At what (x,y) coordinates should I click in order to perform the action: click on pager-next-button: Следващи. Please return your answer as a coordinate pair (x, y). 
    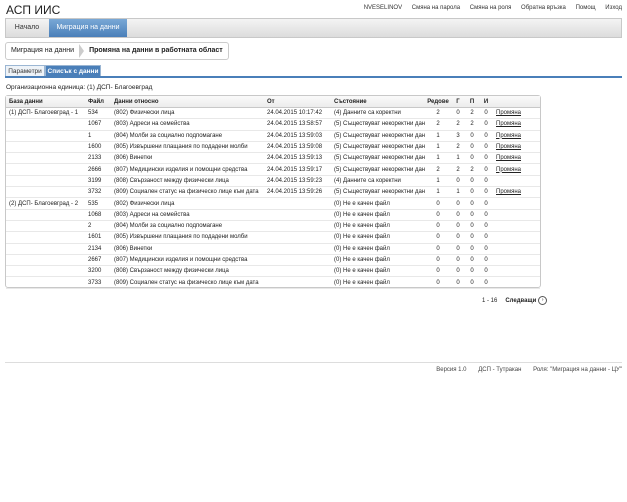
    Looking at the image, I should click on (520, 301).